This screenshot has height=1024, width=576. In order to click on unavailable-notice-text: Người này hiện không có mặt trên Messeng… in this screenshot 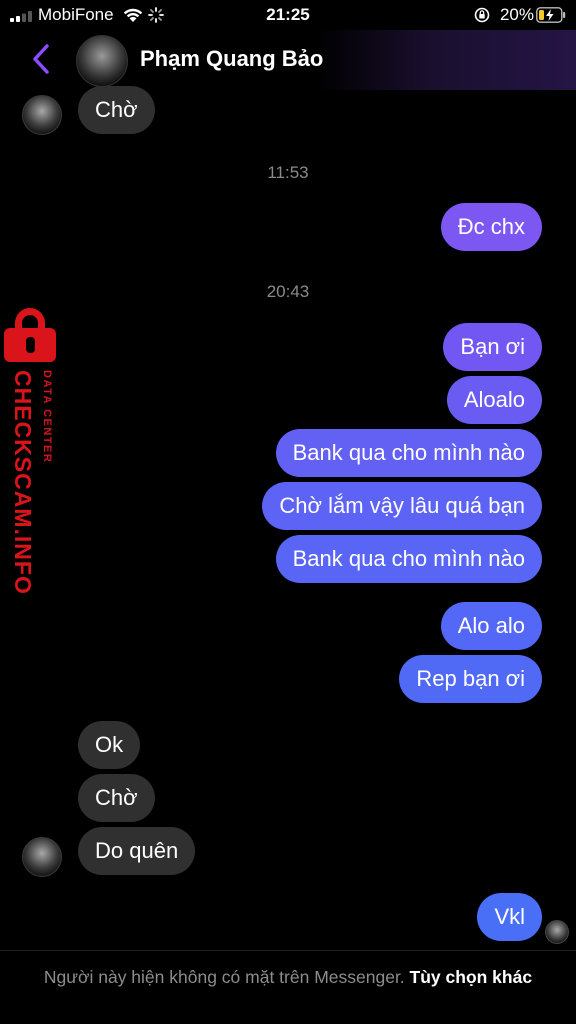, I will do `click(224, 977)`.